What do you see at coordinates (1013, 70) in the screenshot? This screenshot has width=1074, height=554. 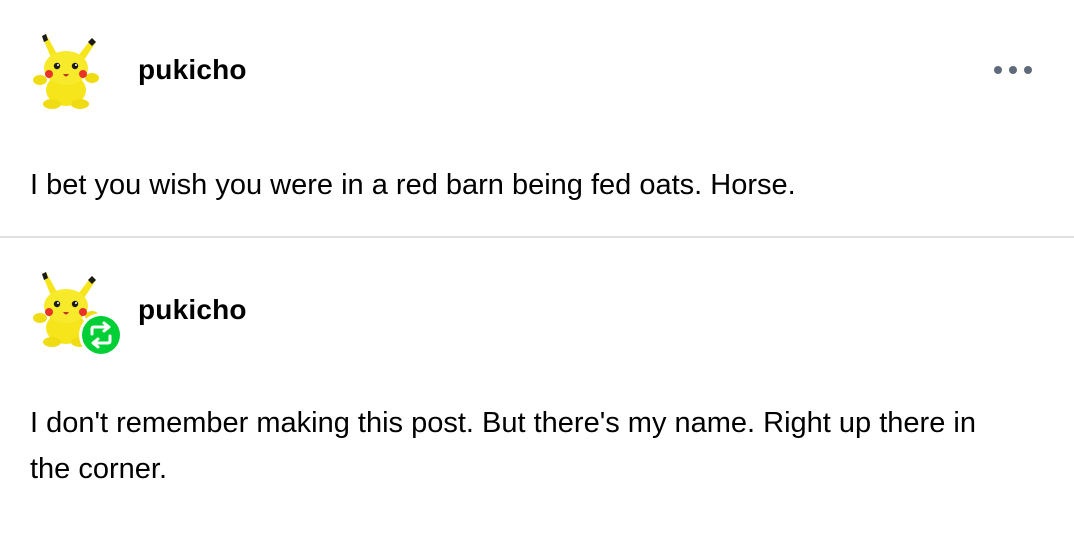 I see `meatball-menu-icon` at bounding box center [1013, 70].